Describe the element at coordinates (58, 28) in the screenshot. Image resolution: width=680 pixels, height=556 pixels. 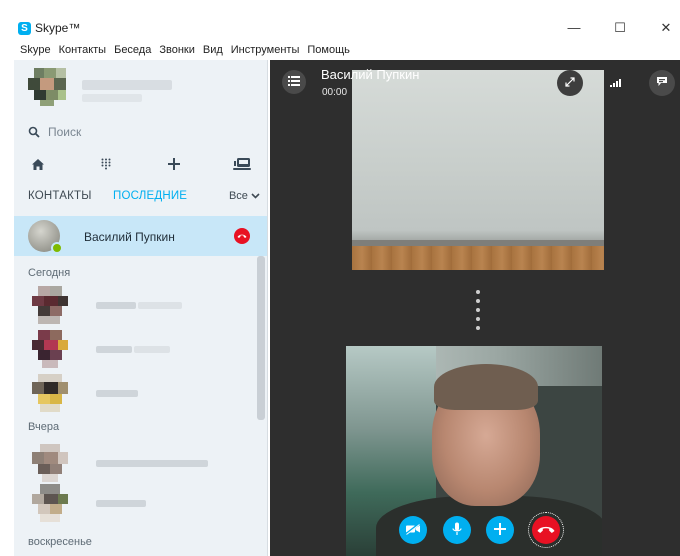
I see `window-title: Skype™` at that location.